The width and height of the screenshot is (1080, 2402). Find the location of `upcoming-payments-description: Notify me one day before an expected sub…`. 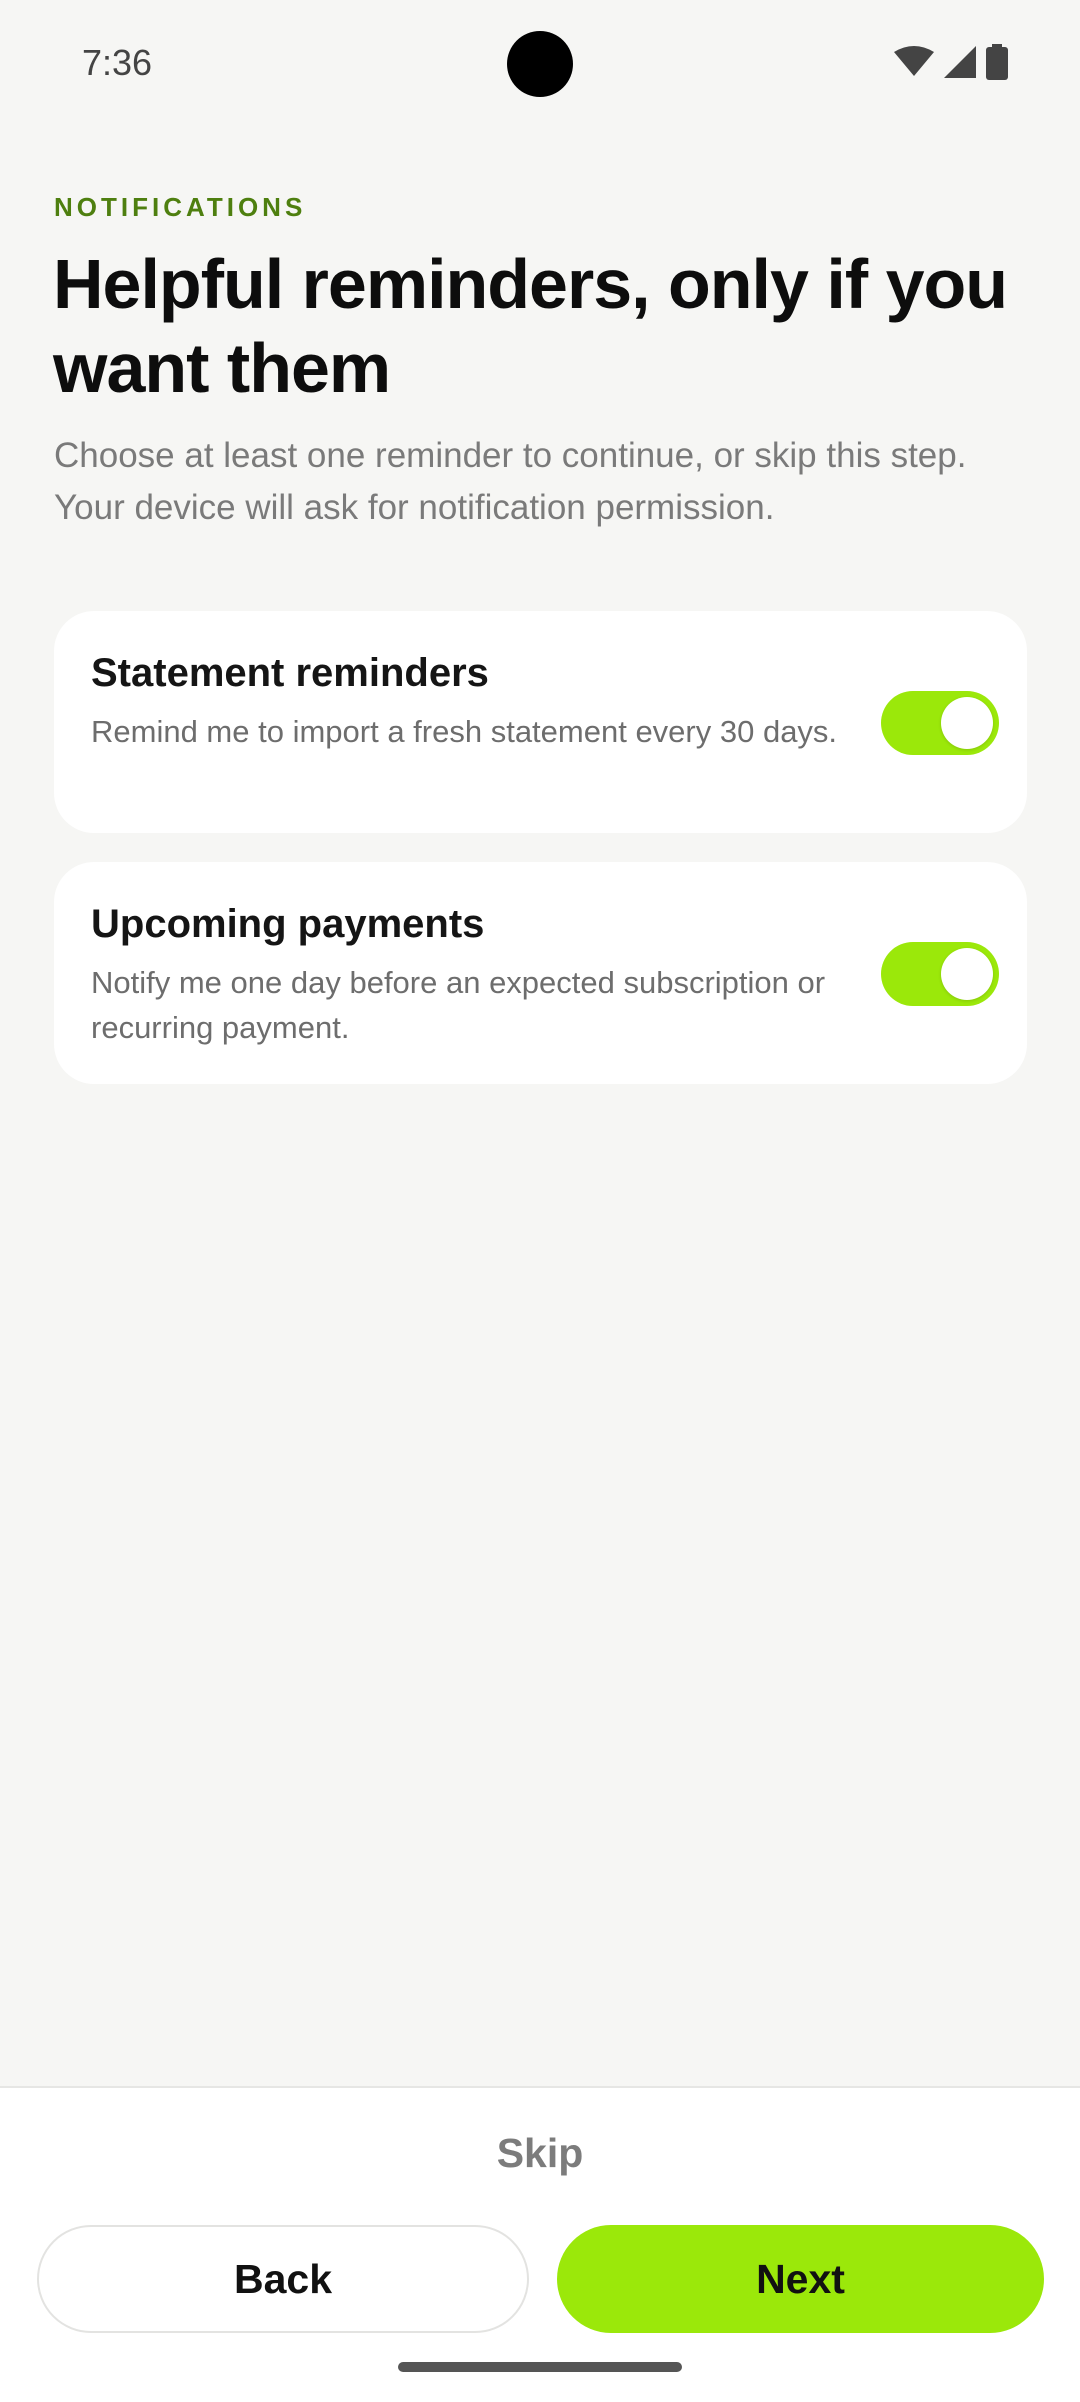

upcoming-payments-description: Notify me one day before an expected sub… is located at coordinates (458, 1005).